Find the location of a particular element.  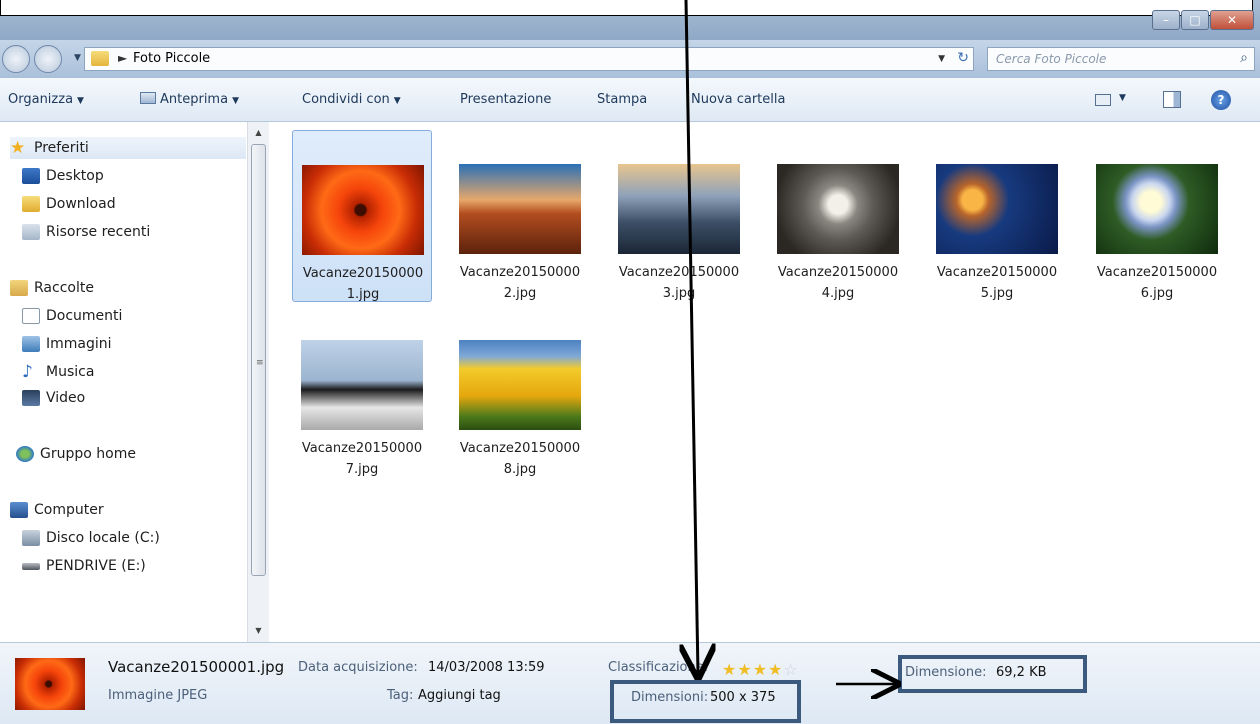

file-item: Vacanze20150000 1.jpg is located at coordinates (362, 216).